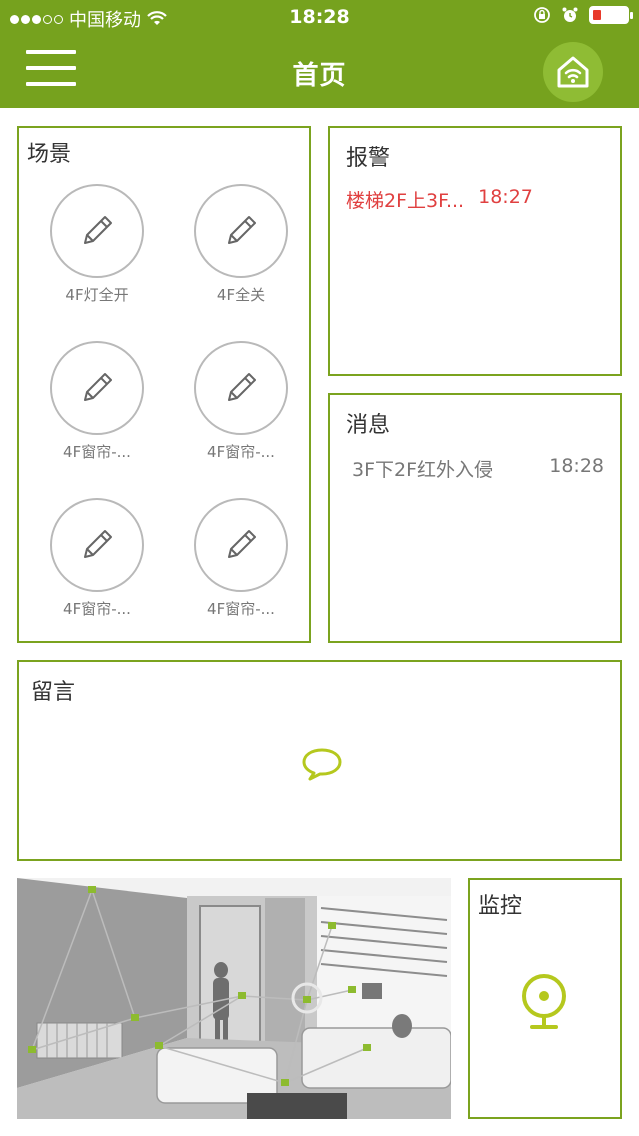  What do you see at coordinates (611, 15) in the screenshot?
I see `battery-icon` at bounding box center [611, 15].